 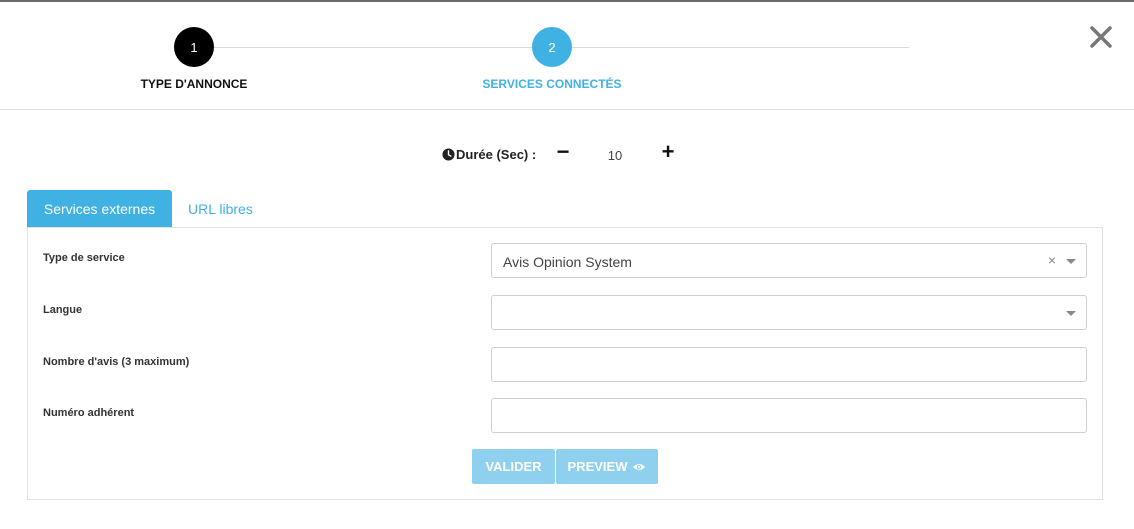 I want to click on review-count-input, so click(x=789, y=364).